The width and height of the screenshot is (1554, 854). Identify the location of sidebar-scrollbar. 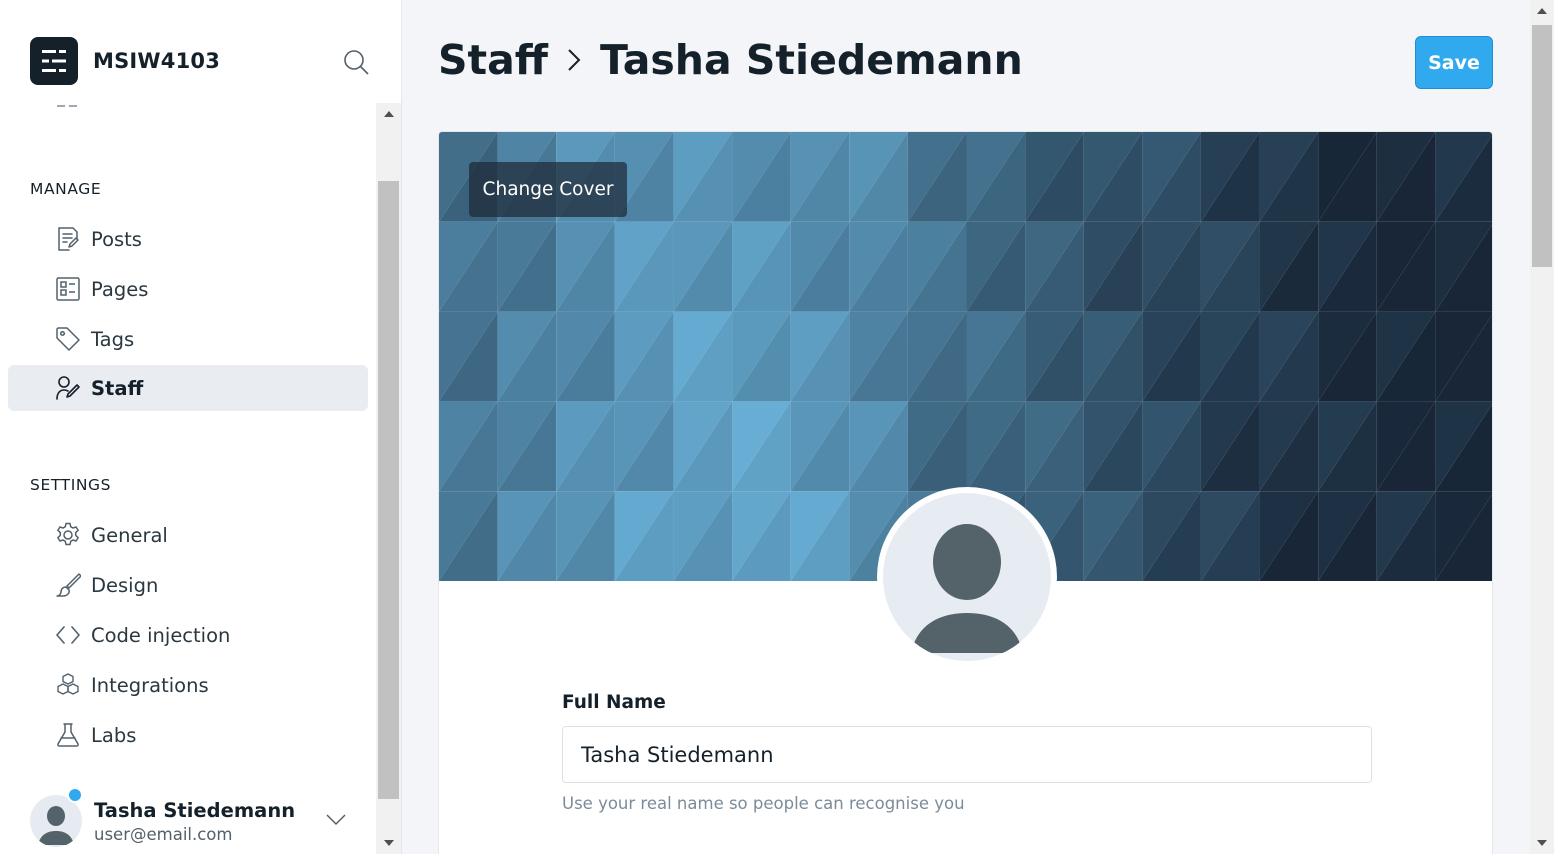
(388, 478).